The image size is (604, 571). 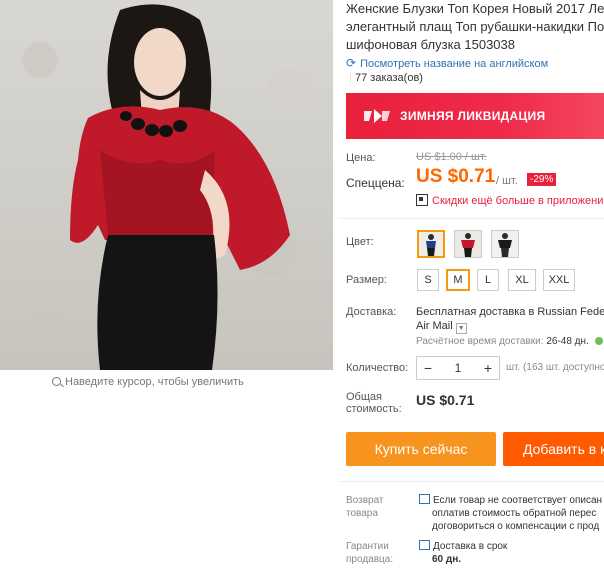 I want to click on zoom-hint: Наведите курсор, чтобы увеличить, so click(x=148, y=382).